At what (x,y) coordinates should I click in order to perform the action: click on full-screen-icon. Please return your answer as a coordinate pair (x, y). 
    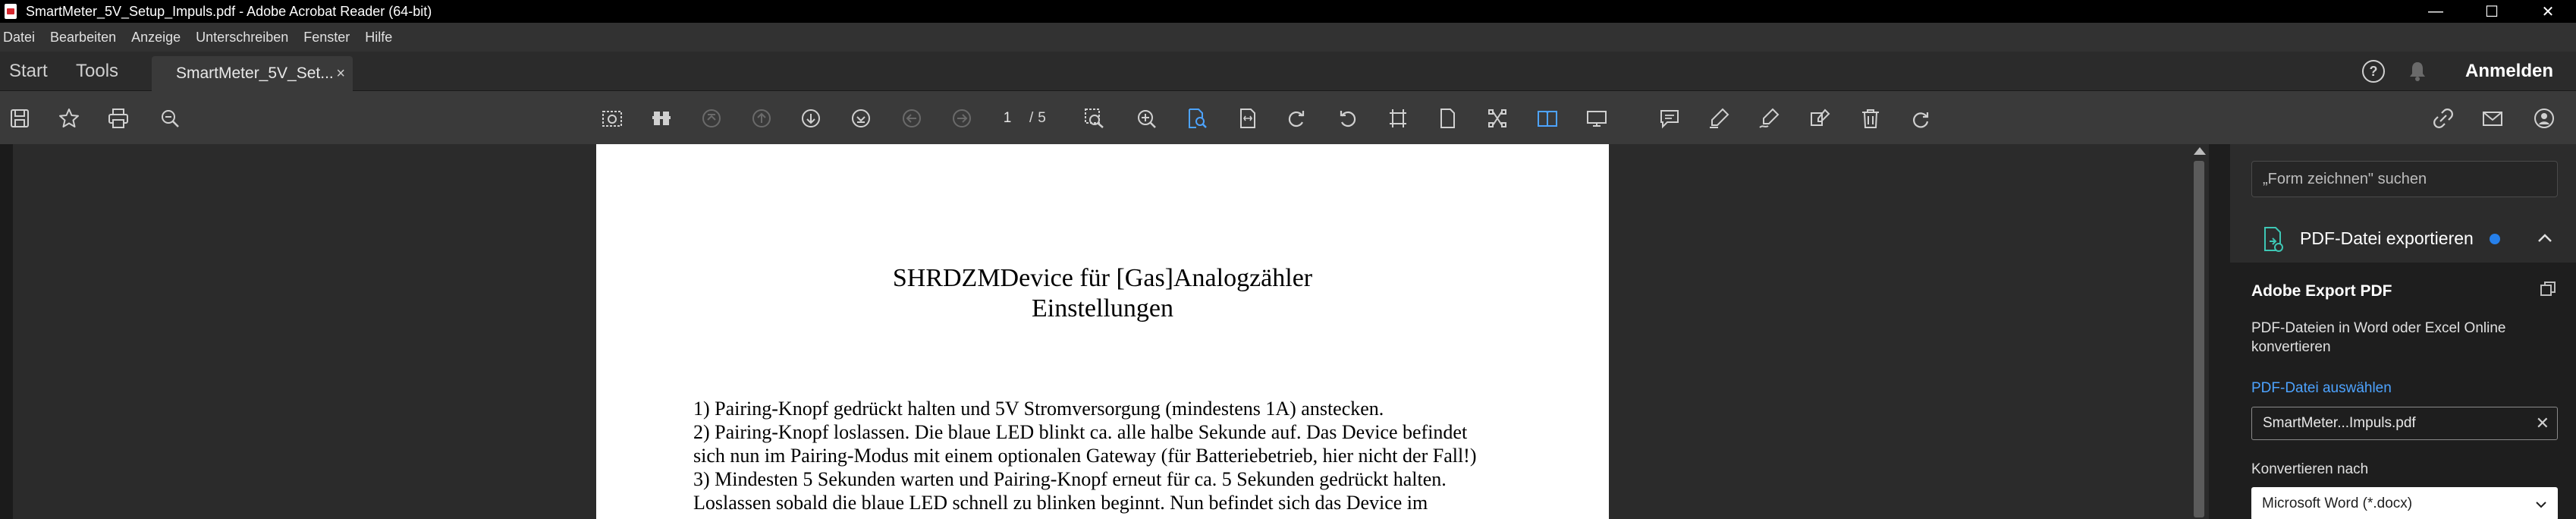
    Looking at the image, I should click on (1596, 119).